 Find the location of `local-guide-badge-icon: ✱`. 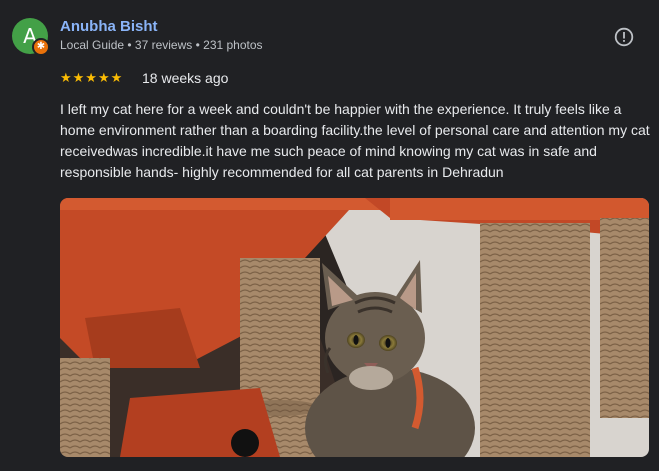

local-guide-badge-icon: ✱ is located at coordinates (41, 47).